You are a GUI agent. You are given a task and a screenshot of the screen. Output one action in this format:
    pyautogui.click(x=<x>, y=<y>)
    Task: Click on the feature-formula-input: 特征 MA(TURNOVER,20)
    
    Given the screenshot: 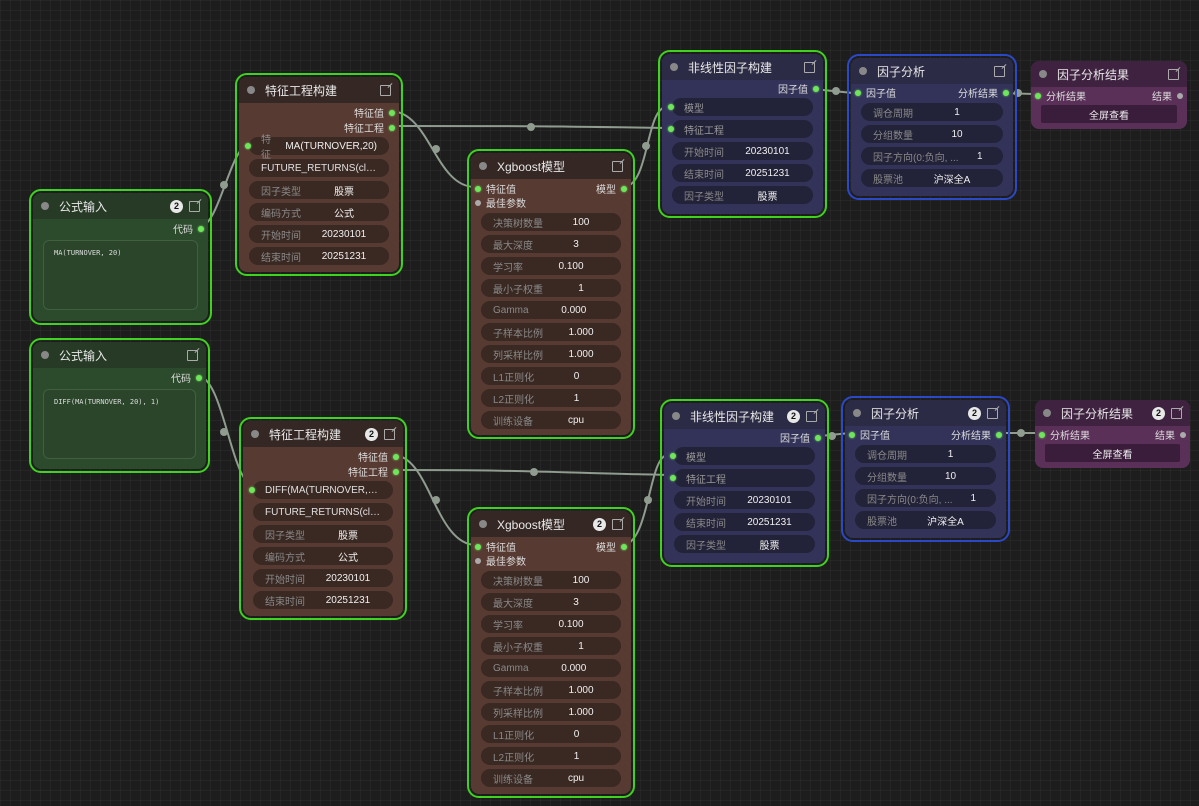 What is the action you would take?
    pyautogui.click(x=317, y=148)
    